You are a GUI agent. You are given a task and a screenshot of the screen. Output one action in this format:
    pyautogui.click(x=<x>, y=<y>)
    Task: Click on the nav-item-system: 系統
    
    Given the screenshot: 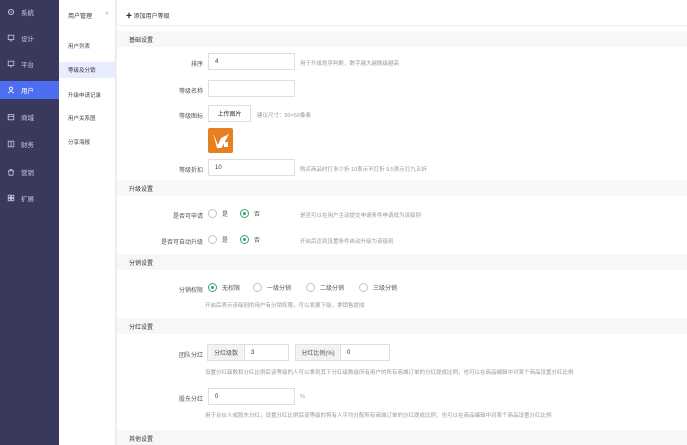 What is the action you would take?
    pyautogui.click(x=29, y=12)
    